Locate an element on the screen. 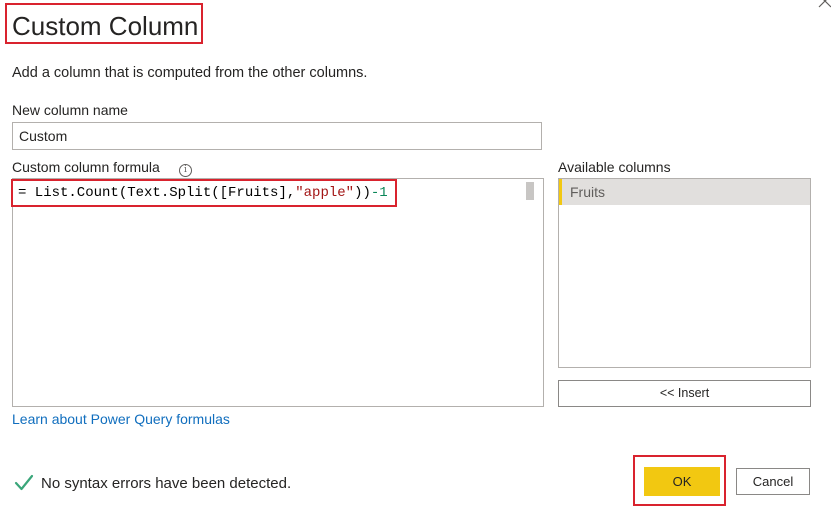 The image size is (831, 516). syntax-status-text: No syntax errors have been detected. is located at coordinates (166, 483).